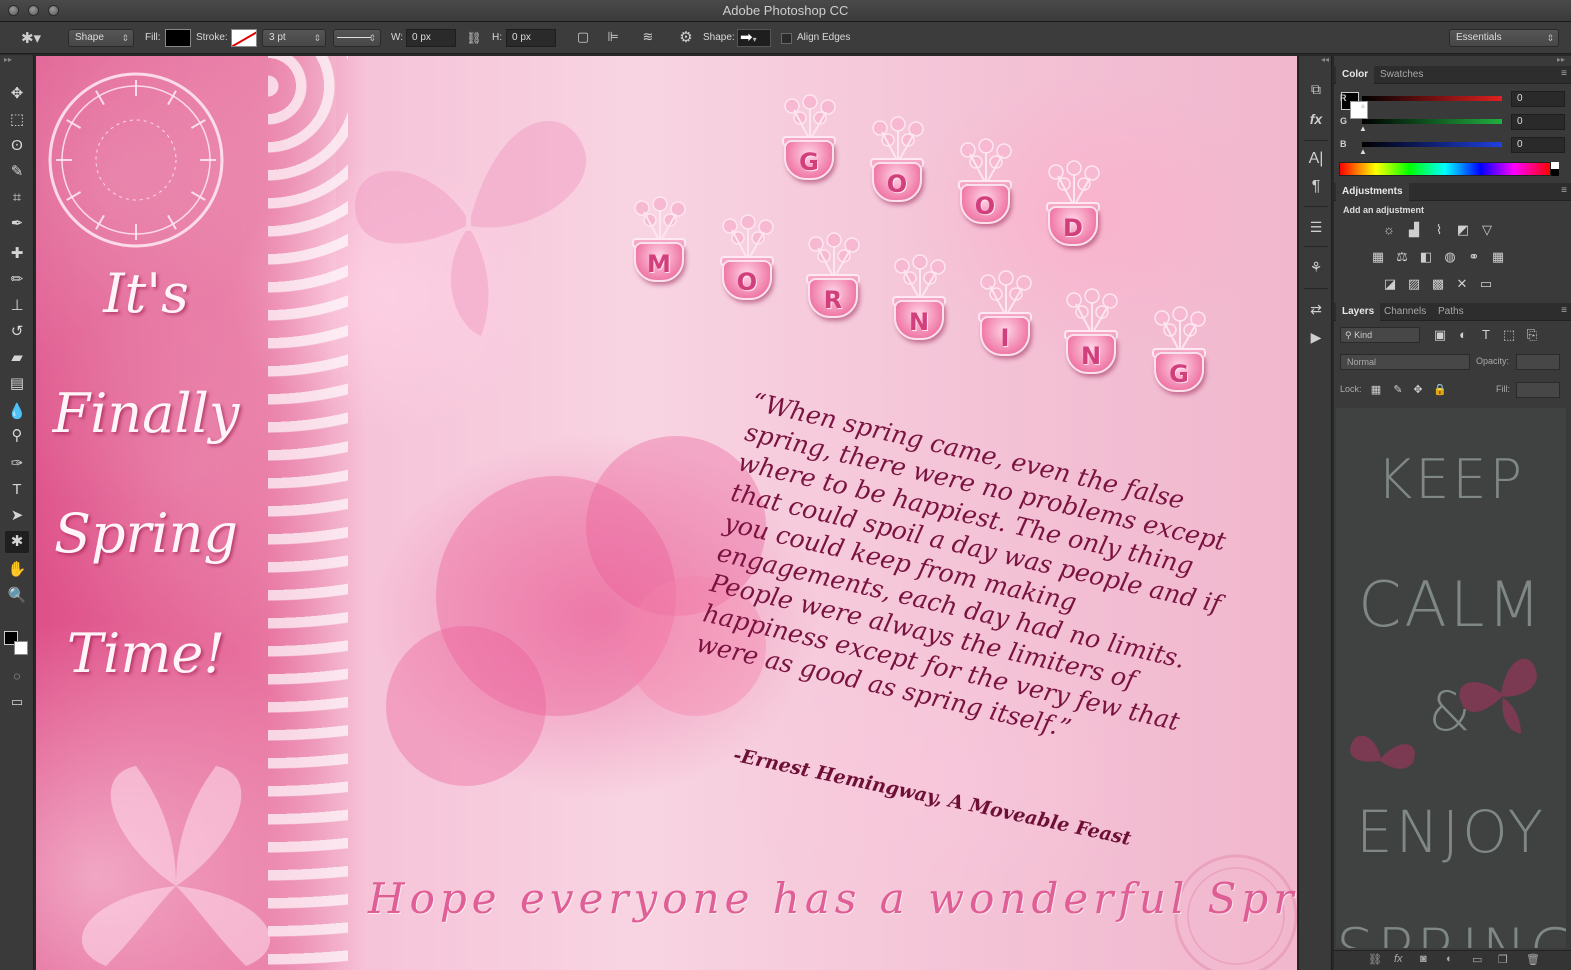  Describe the element at coordinates (1498, 257) in the screenshot. I see `color-lookup-icon: ▦` at that location.